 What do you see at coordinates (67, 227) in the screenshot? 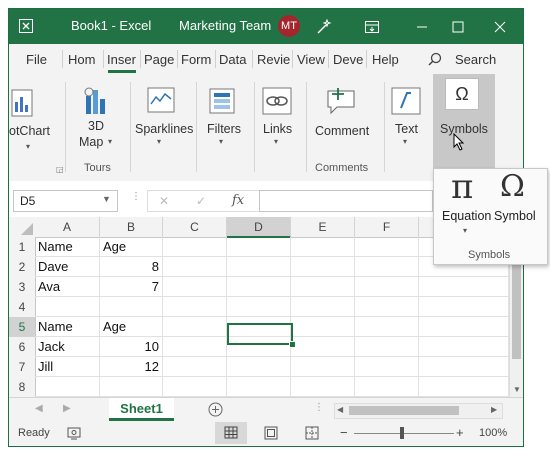
I see `column-header-a: A` at bounding box center [67, 227].